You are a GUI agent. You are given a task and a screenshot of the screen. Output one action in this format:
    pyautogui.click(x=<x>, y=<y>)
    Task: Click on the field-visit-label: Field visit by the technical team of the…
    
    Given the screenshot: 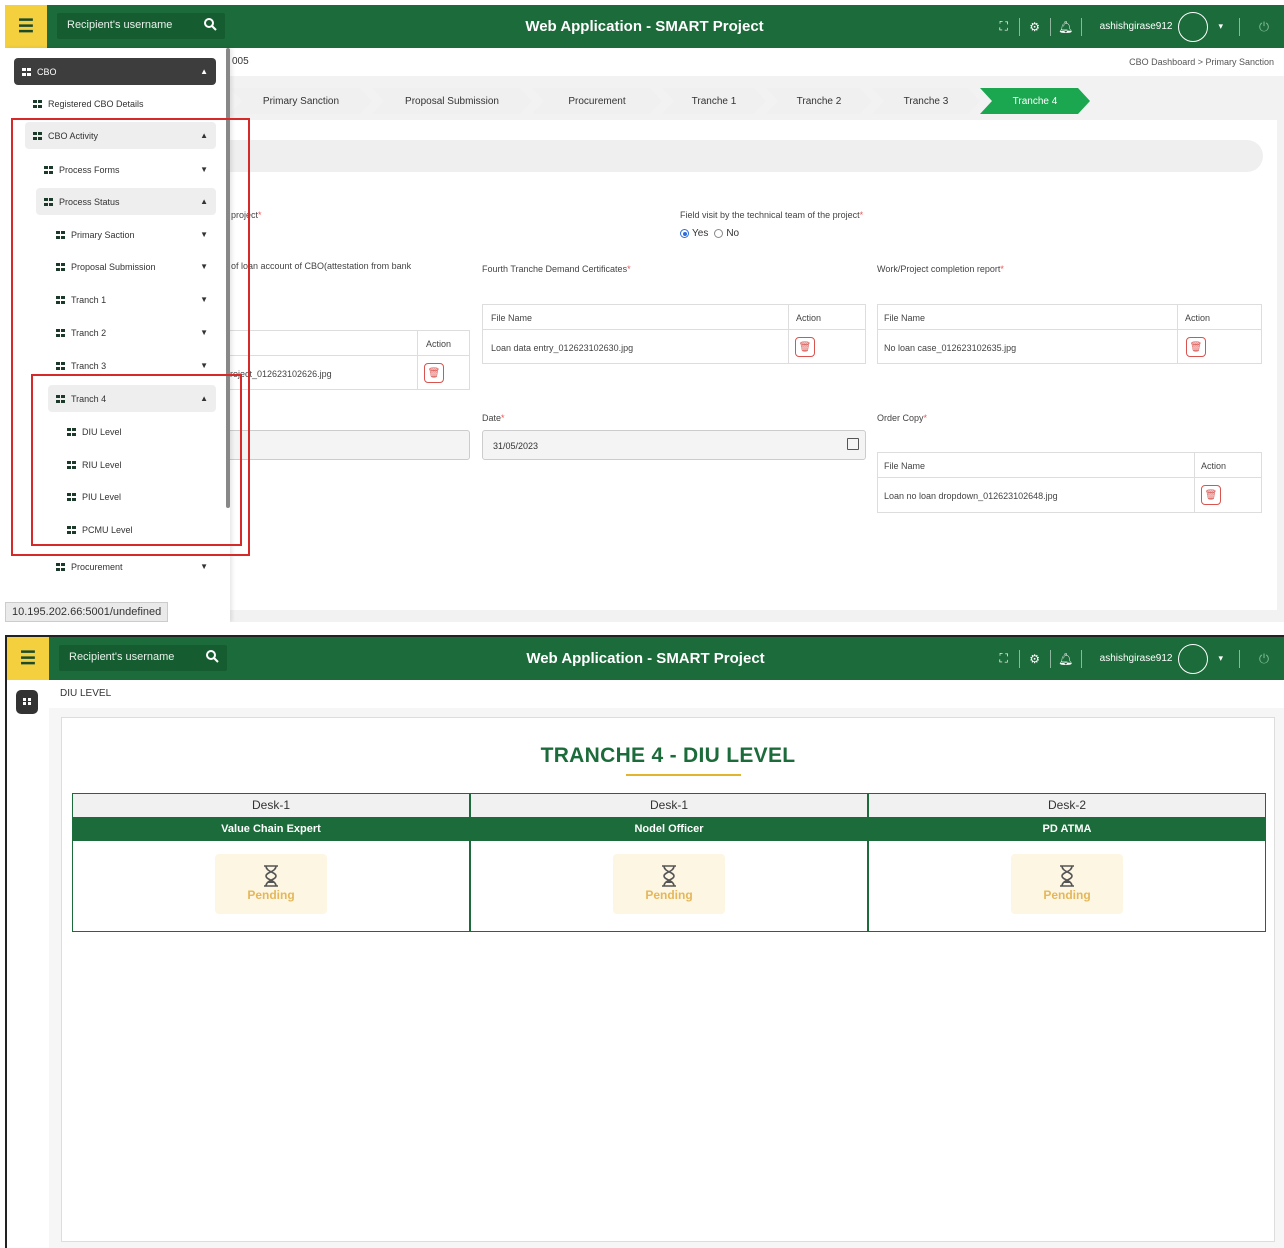 What is the action you would take?
    pyautogui.click(x=771, y=215)
    